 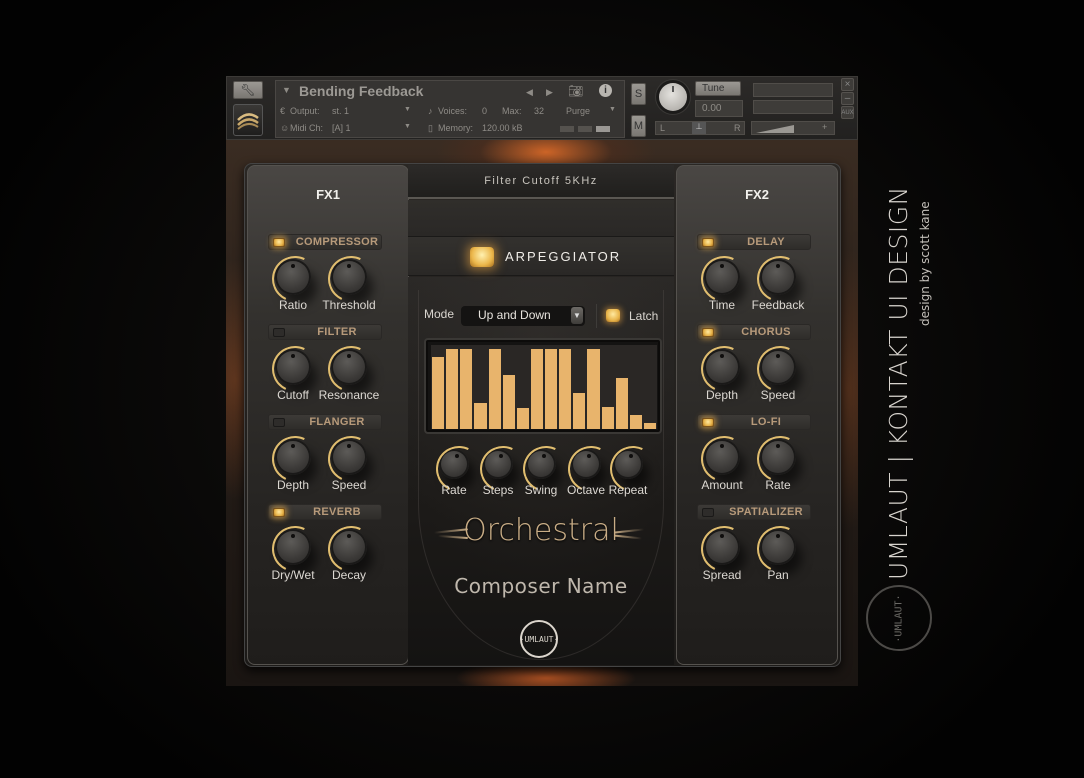 I want to click on mode-select: Up and Down ▼, so click(x=523, y=316).